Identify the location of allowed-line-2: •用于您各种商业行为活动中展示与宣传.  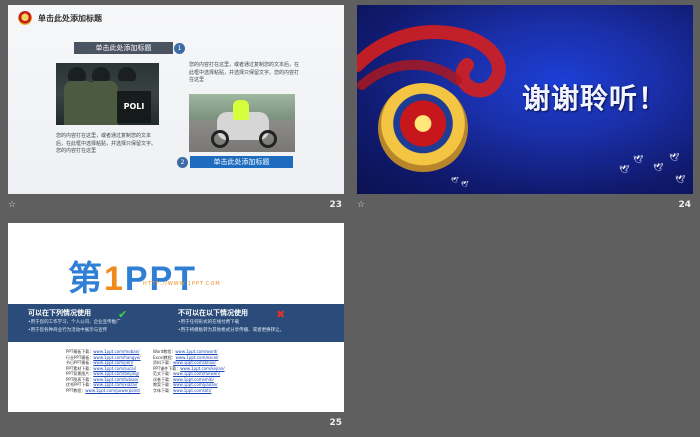
(68, 330).